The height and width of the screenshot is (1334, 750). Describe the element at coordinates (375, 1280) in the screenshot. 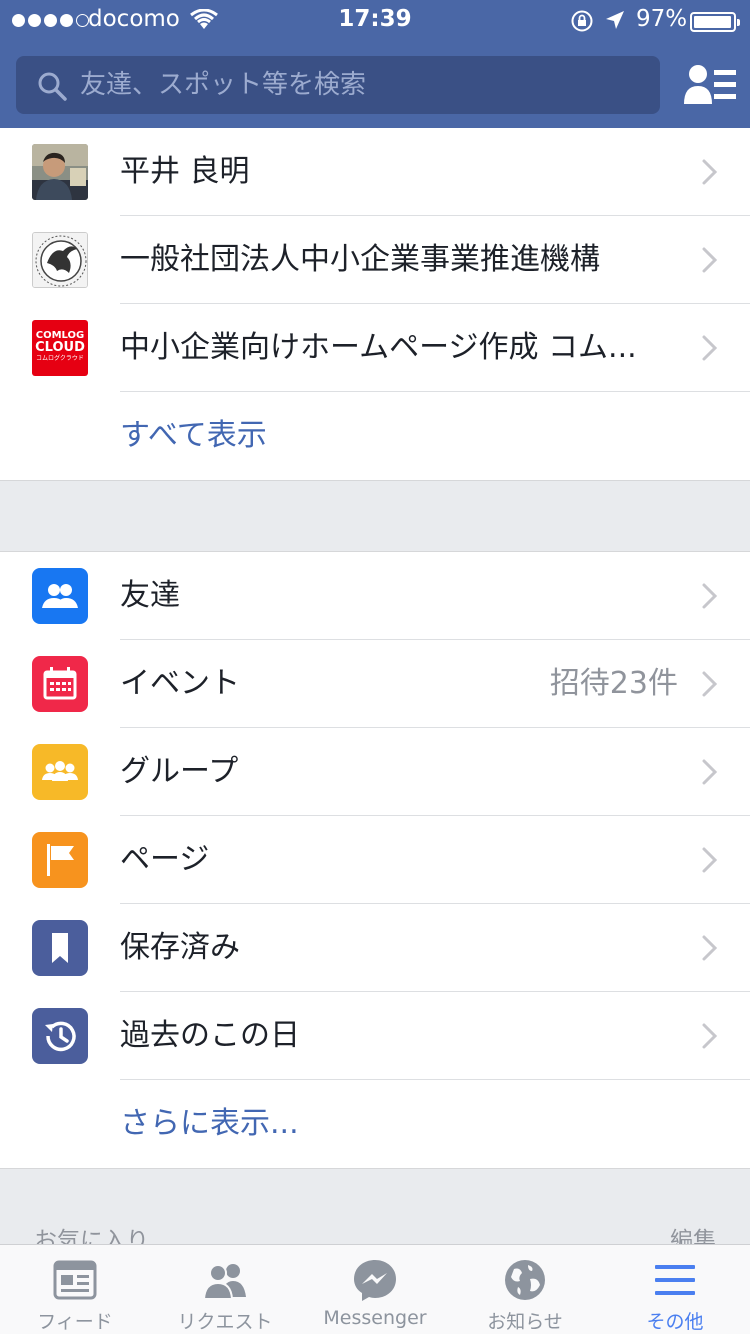

I see `messenger-icon` at that location.